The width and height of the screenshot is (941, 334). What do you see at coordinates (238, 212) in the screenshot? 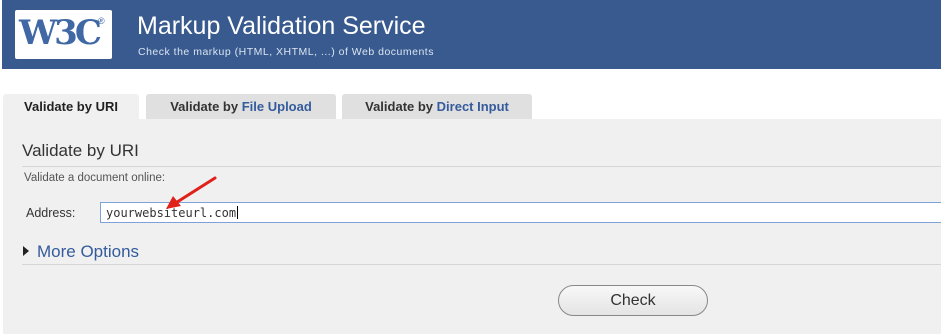
I see `text-caret` at bounding box center [238, 212].